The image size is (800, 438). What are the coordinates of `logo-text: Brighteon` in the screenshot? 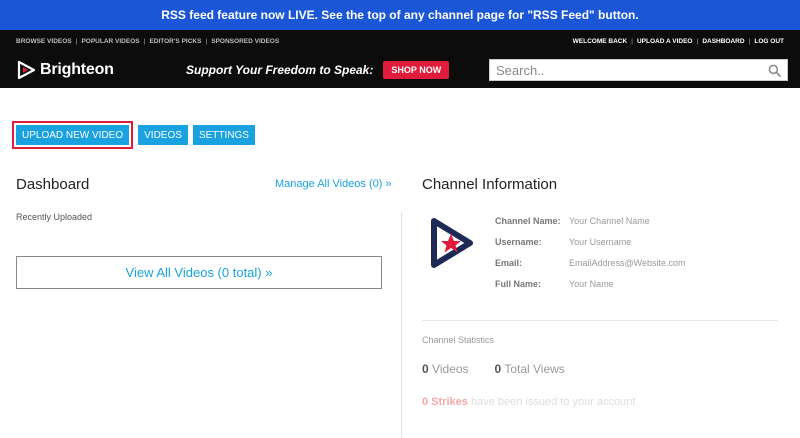 It's located at (77, 69).